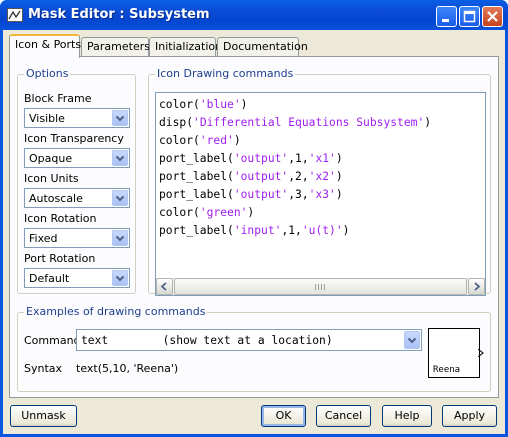 Image resolution: width=508 pixels, height=437 pixels. What do you see at coordinates (309, 122) in the screenshot?
I see `code-string: 'Differential Equations Subsystem'` at bounding box center [309, 122].